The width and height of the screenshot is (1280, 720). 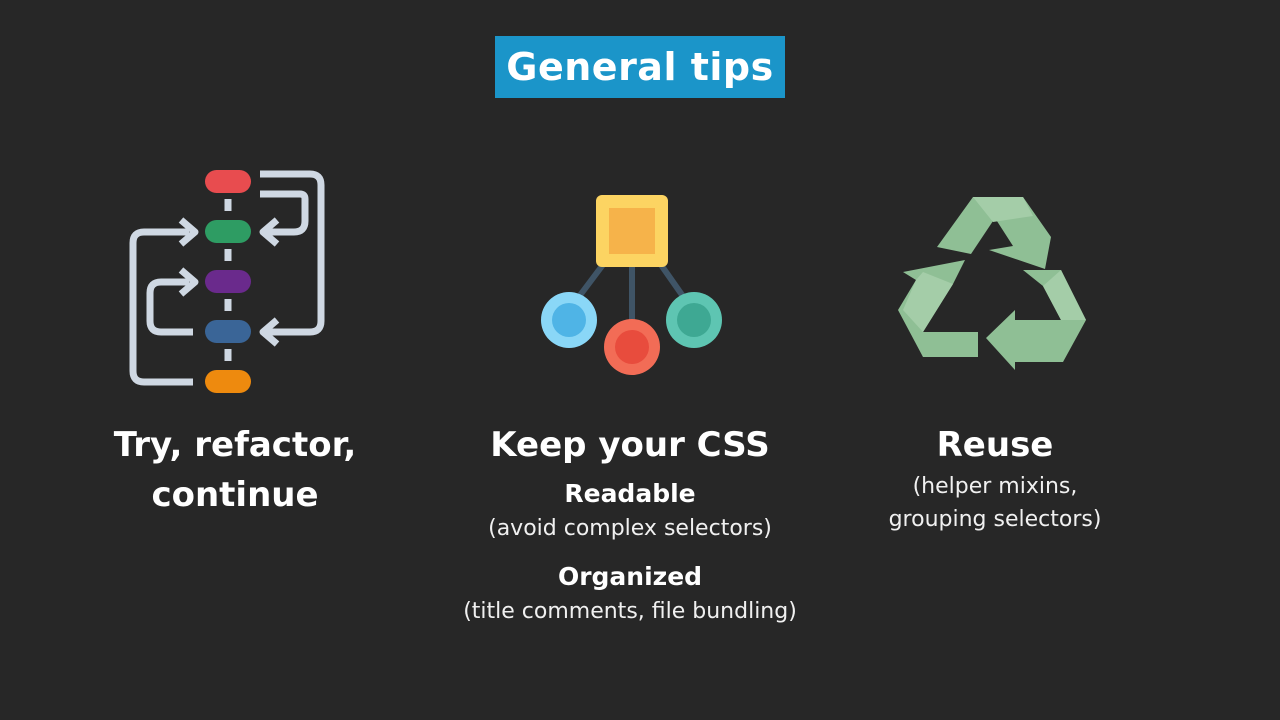 What do you see at coordinates (235, 495) in the screenshot?
I see `tip-iterate-heading-line2: continue` at bounding box center [235, 495].